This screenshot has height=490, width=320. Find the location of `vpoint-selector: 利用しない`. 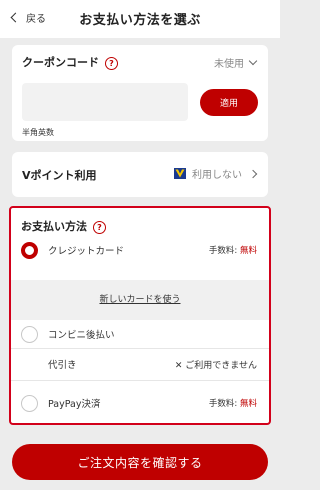

vpoint-selector: 利用しない is located at coordinates (216, 173).